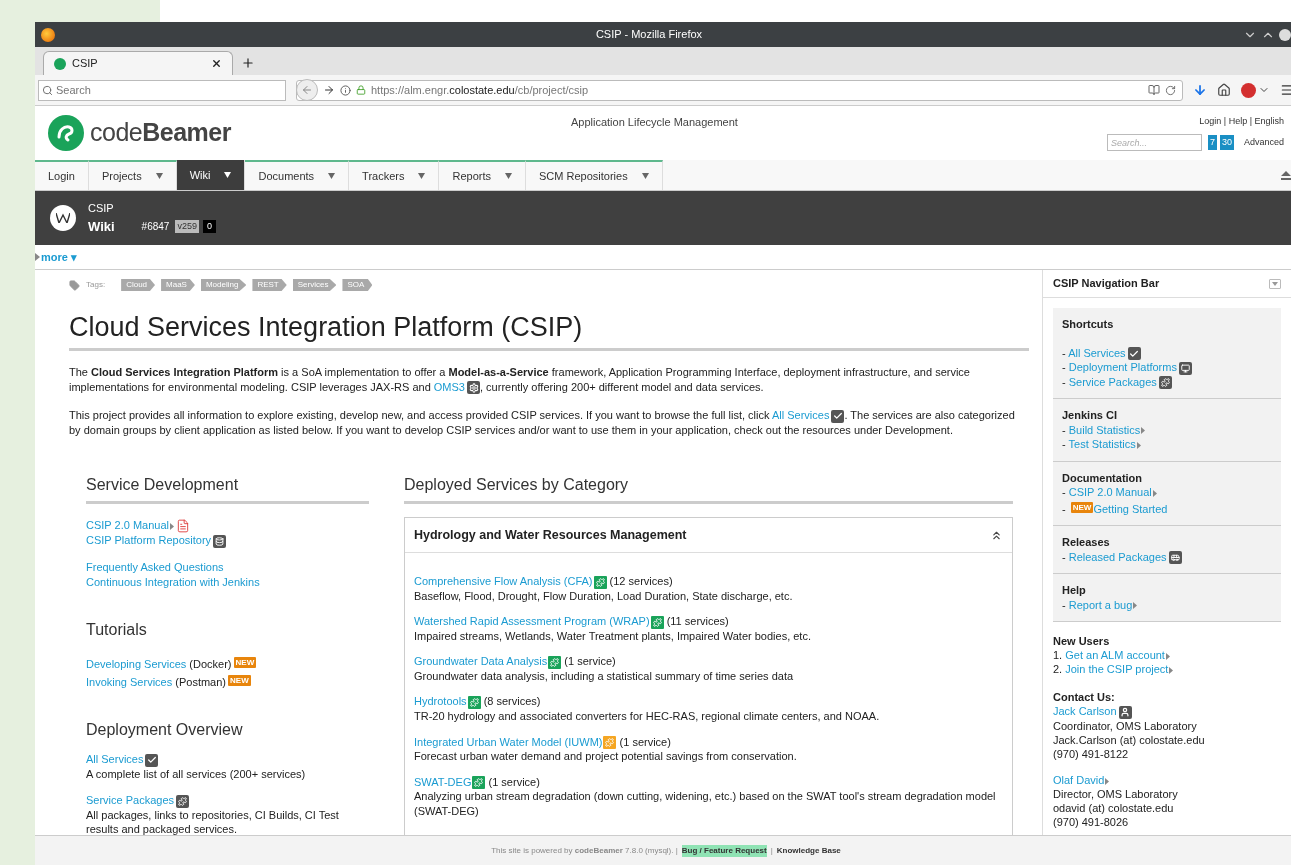 This screenshot has width=1291, height=865. Describe the element at coordinates (443, 781) in the screenshot. I see `link: SWAT-DEG` at that location.